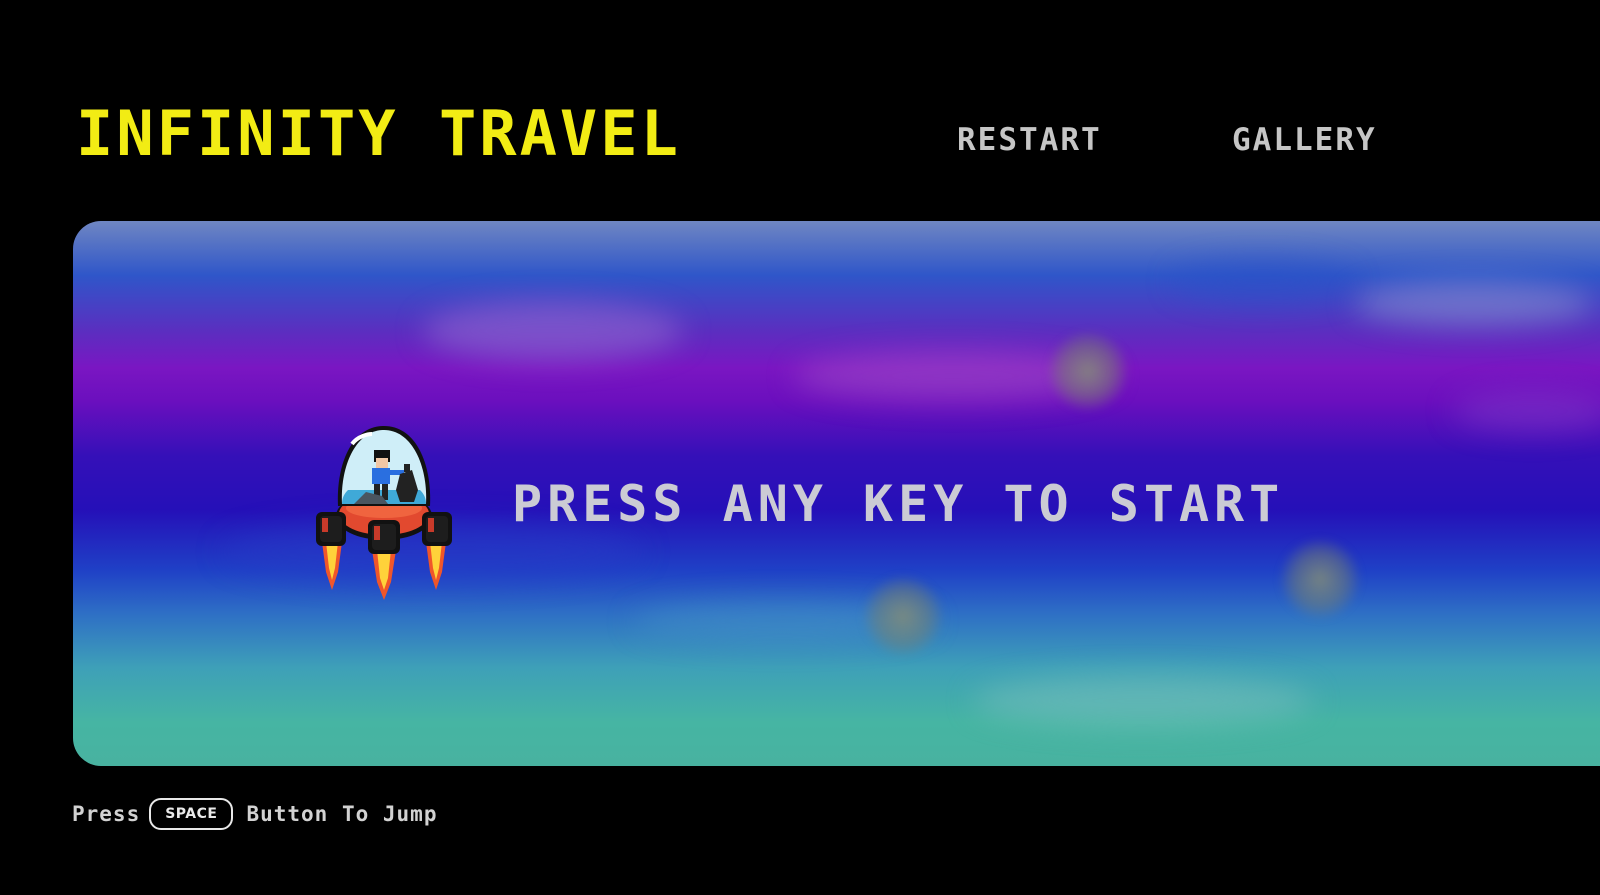 Image resolution: width=1600 pixels, height=895 pixels. Describe the element at coordinates (898, 504) in the screenshot. I see `start-prompt: PRESS ANY KEY TO START` at that location.